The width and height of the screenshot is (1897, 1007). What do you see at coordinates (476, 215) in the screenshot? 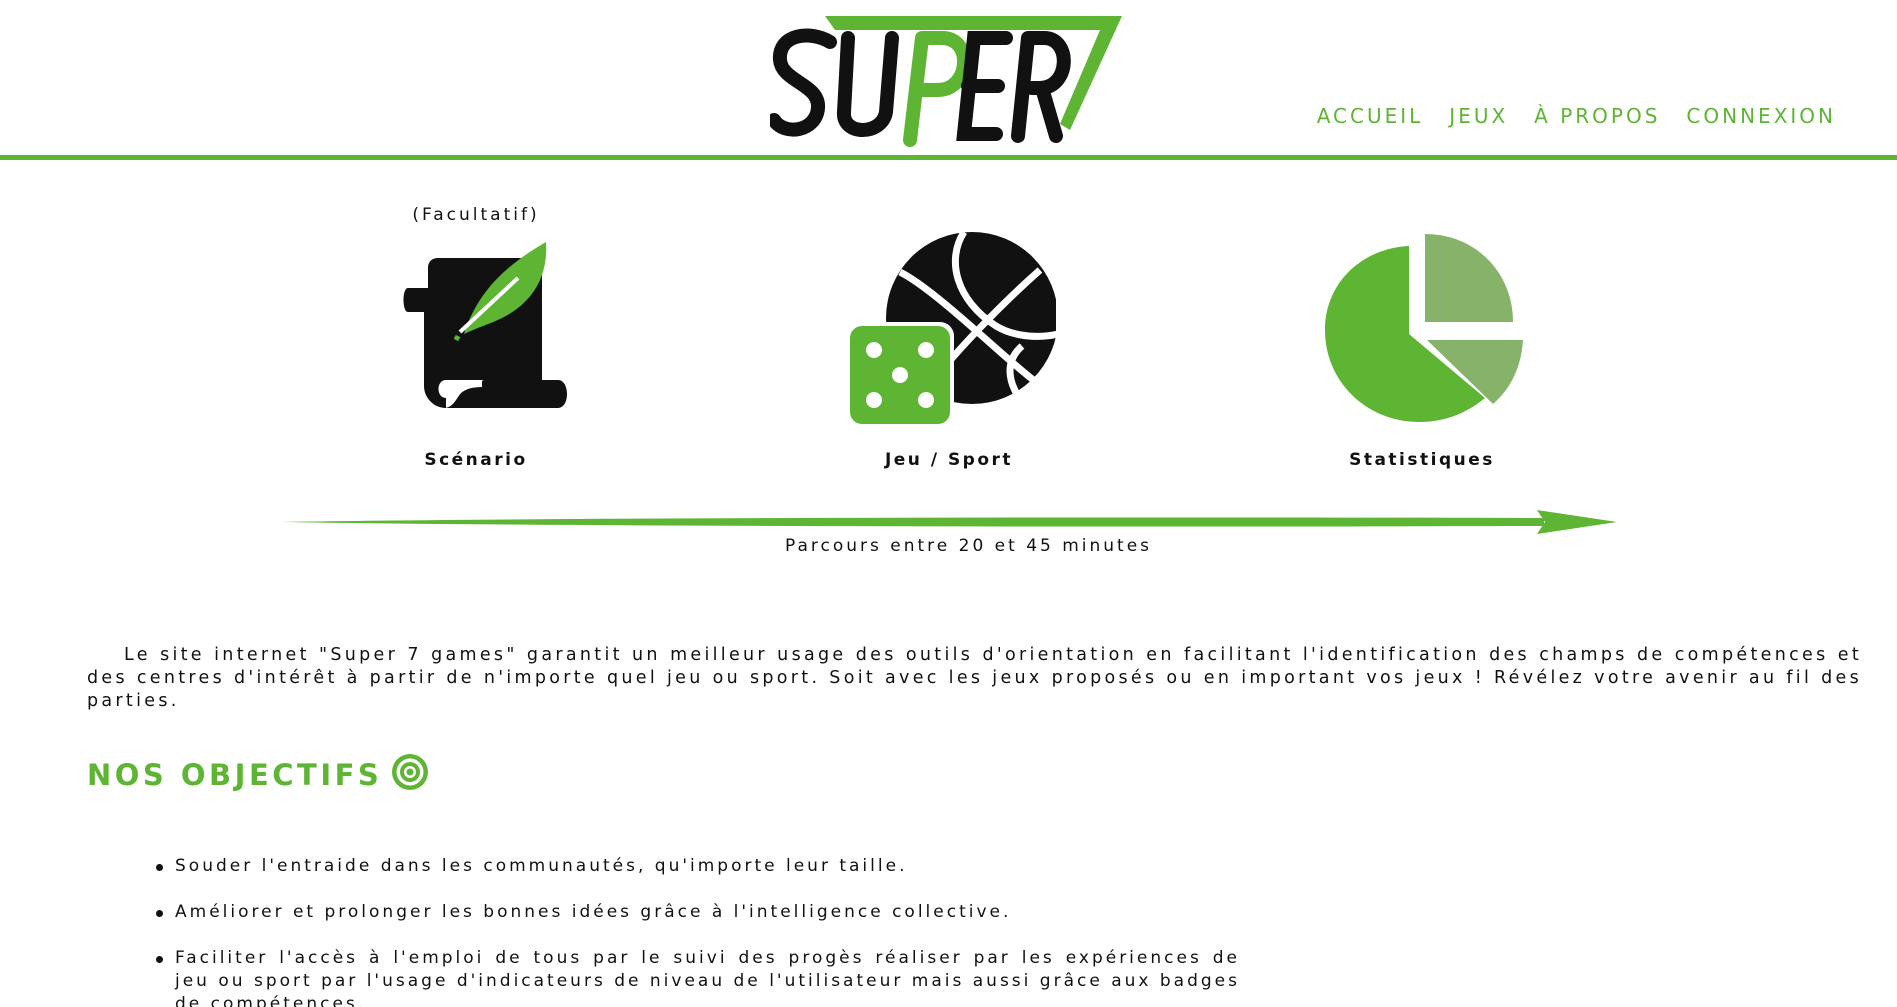
I see `step-optional-note: (Facultatif)` at bounding box center [476, 215].